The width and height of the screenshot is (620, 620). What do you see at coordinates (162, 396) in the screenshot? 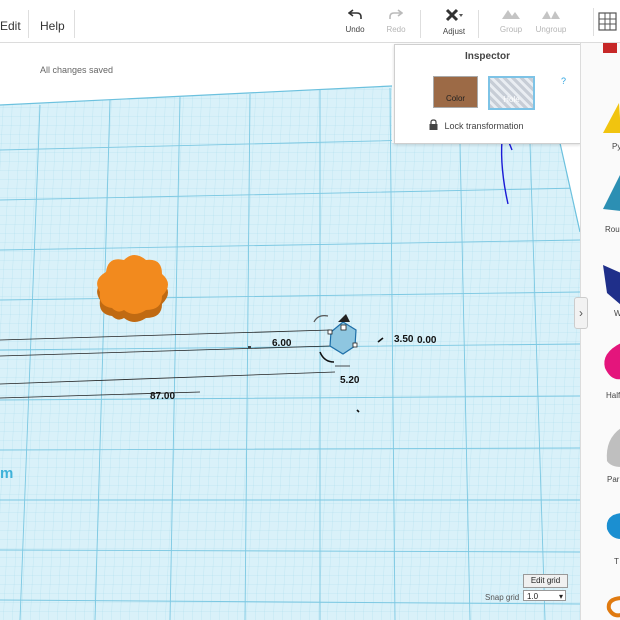
I see `distance-dimension: 87.00` at bounding box center [162, 396].